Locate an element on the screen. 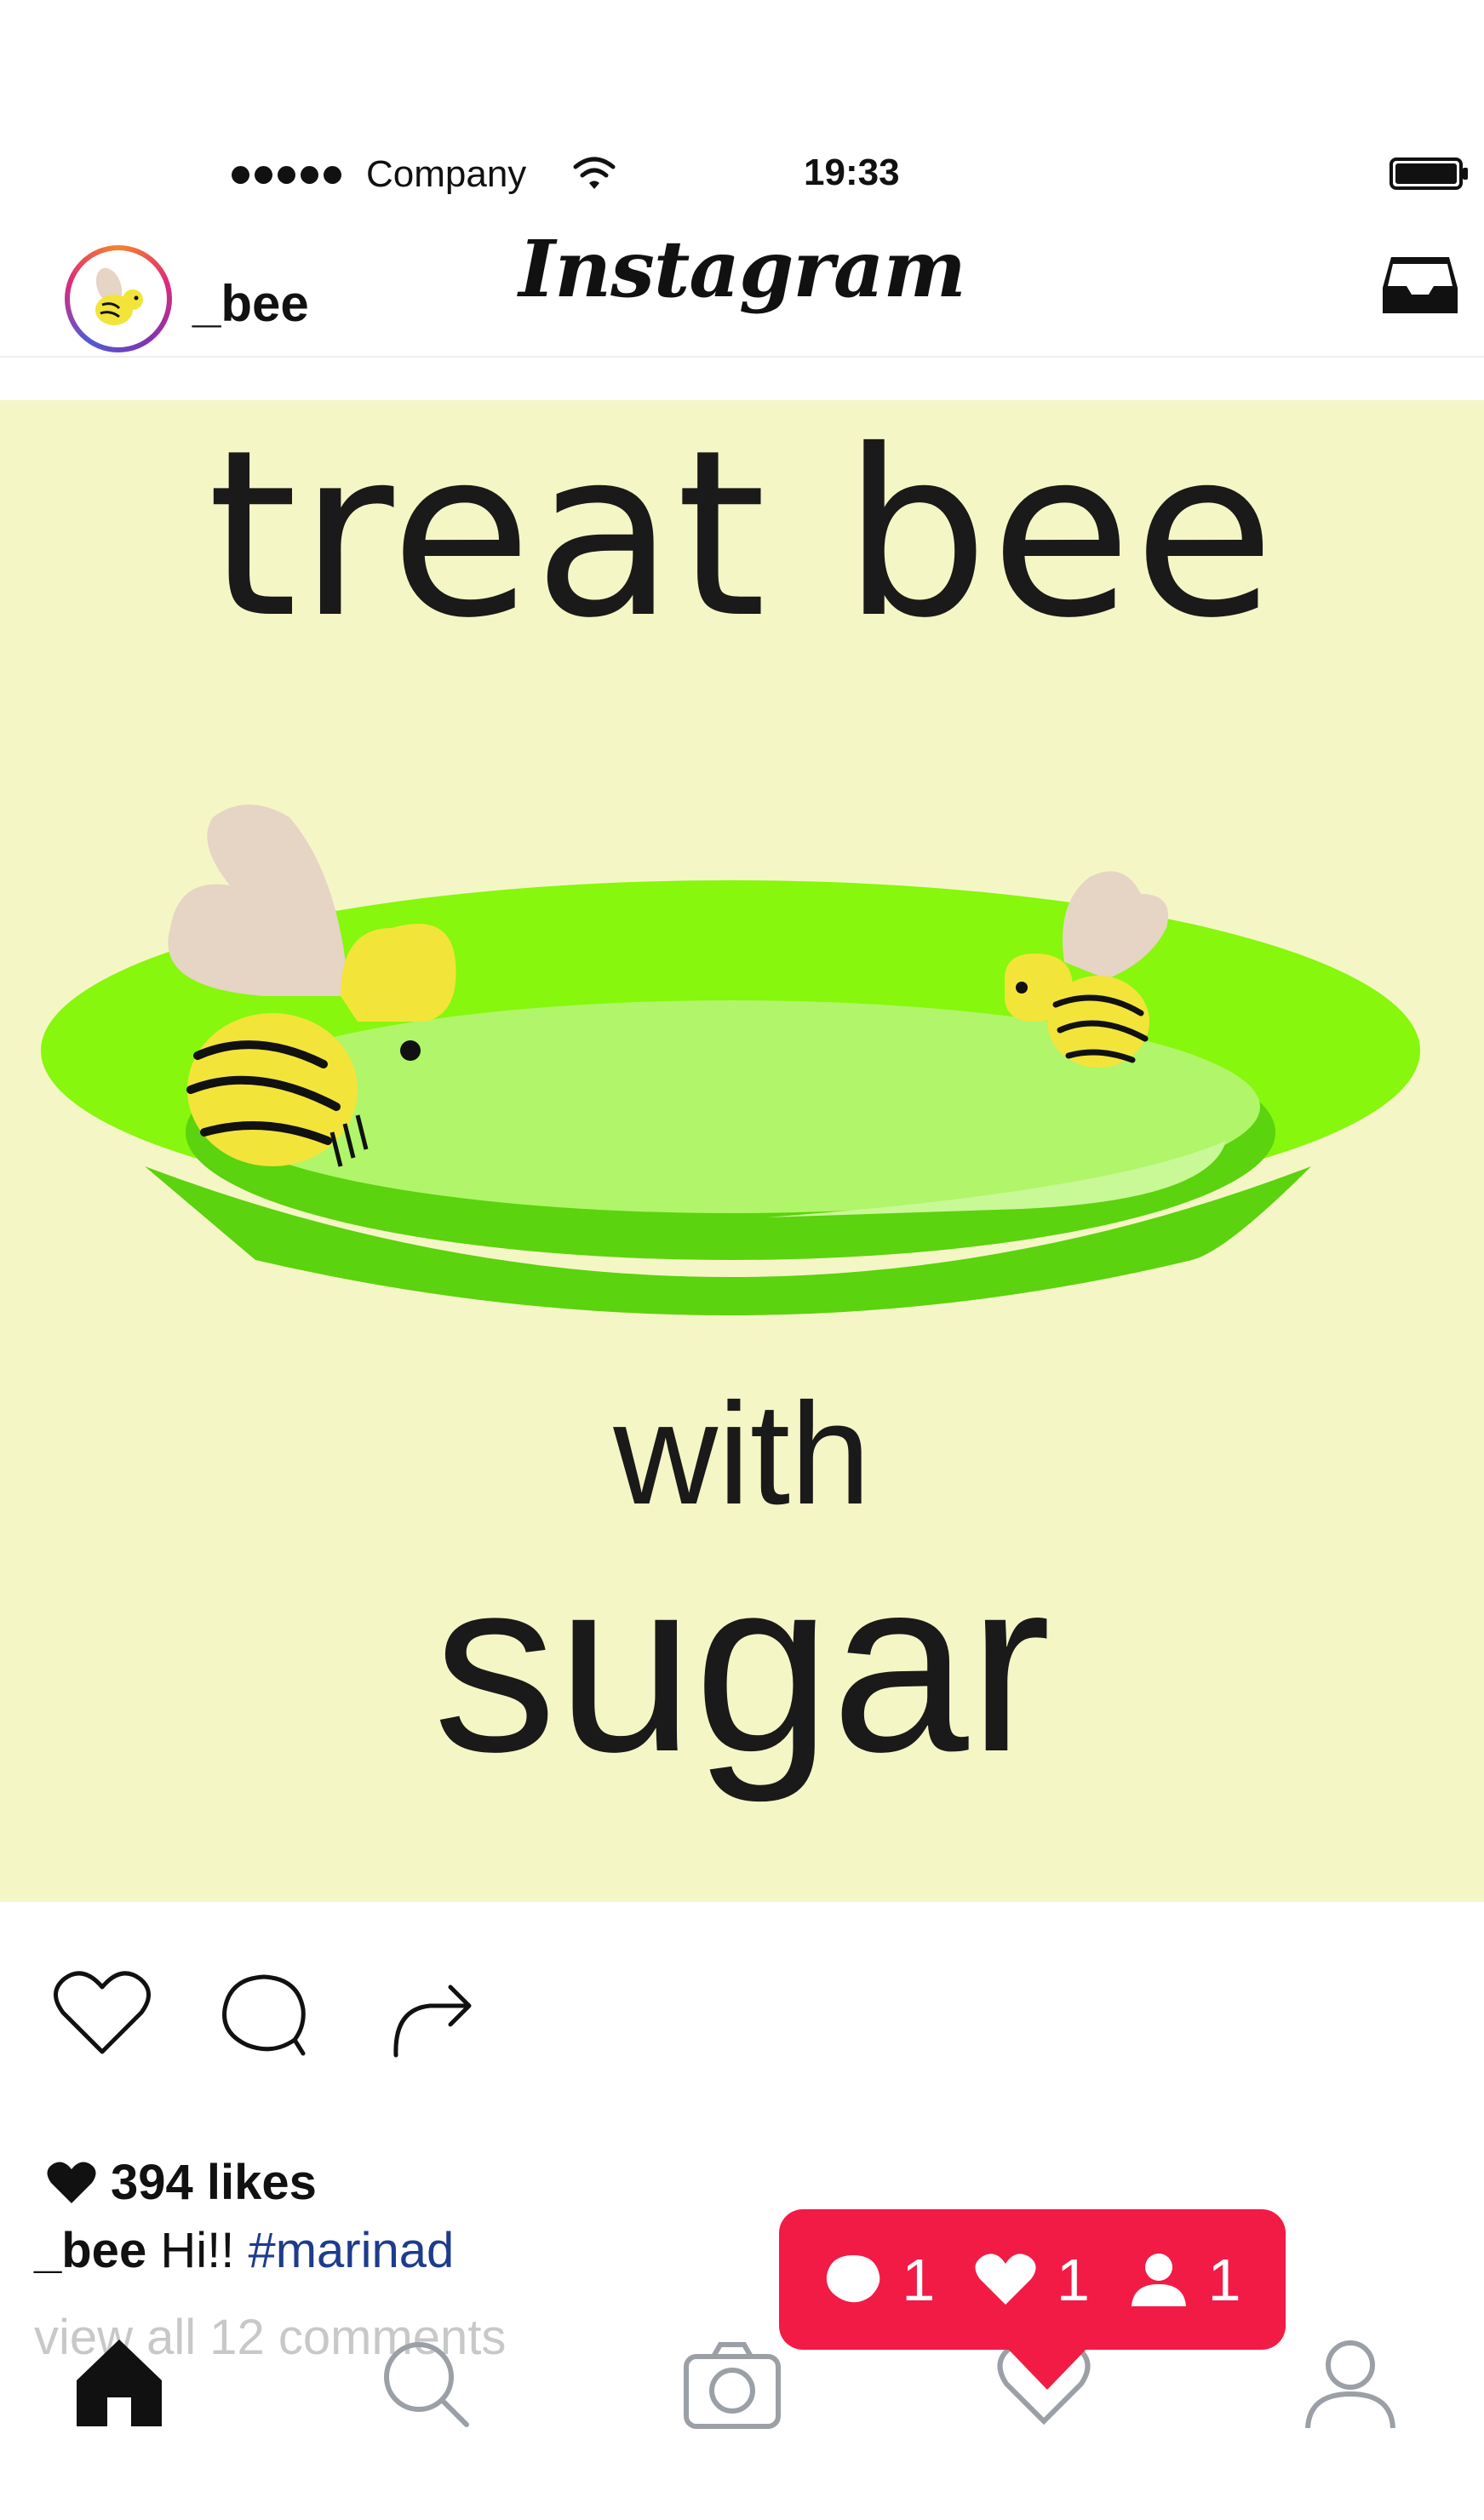 This screenshot has width=1484, height=2520. post-image-line3: sugar is located at coordinates (742, 1665).